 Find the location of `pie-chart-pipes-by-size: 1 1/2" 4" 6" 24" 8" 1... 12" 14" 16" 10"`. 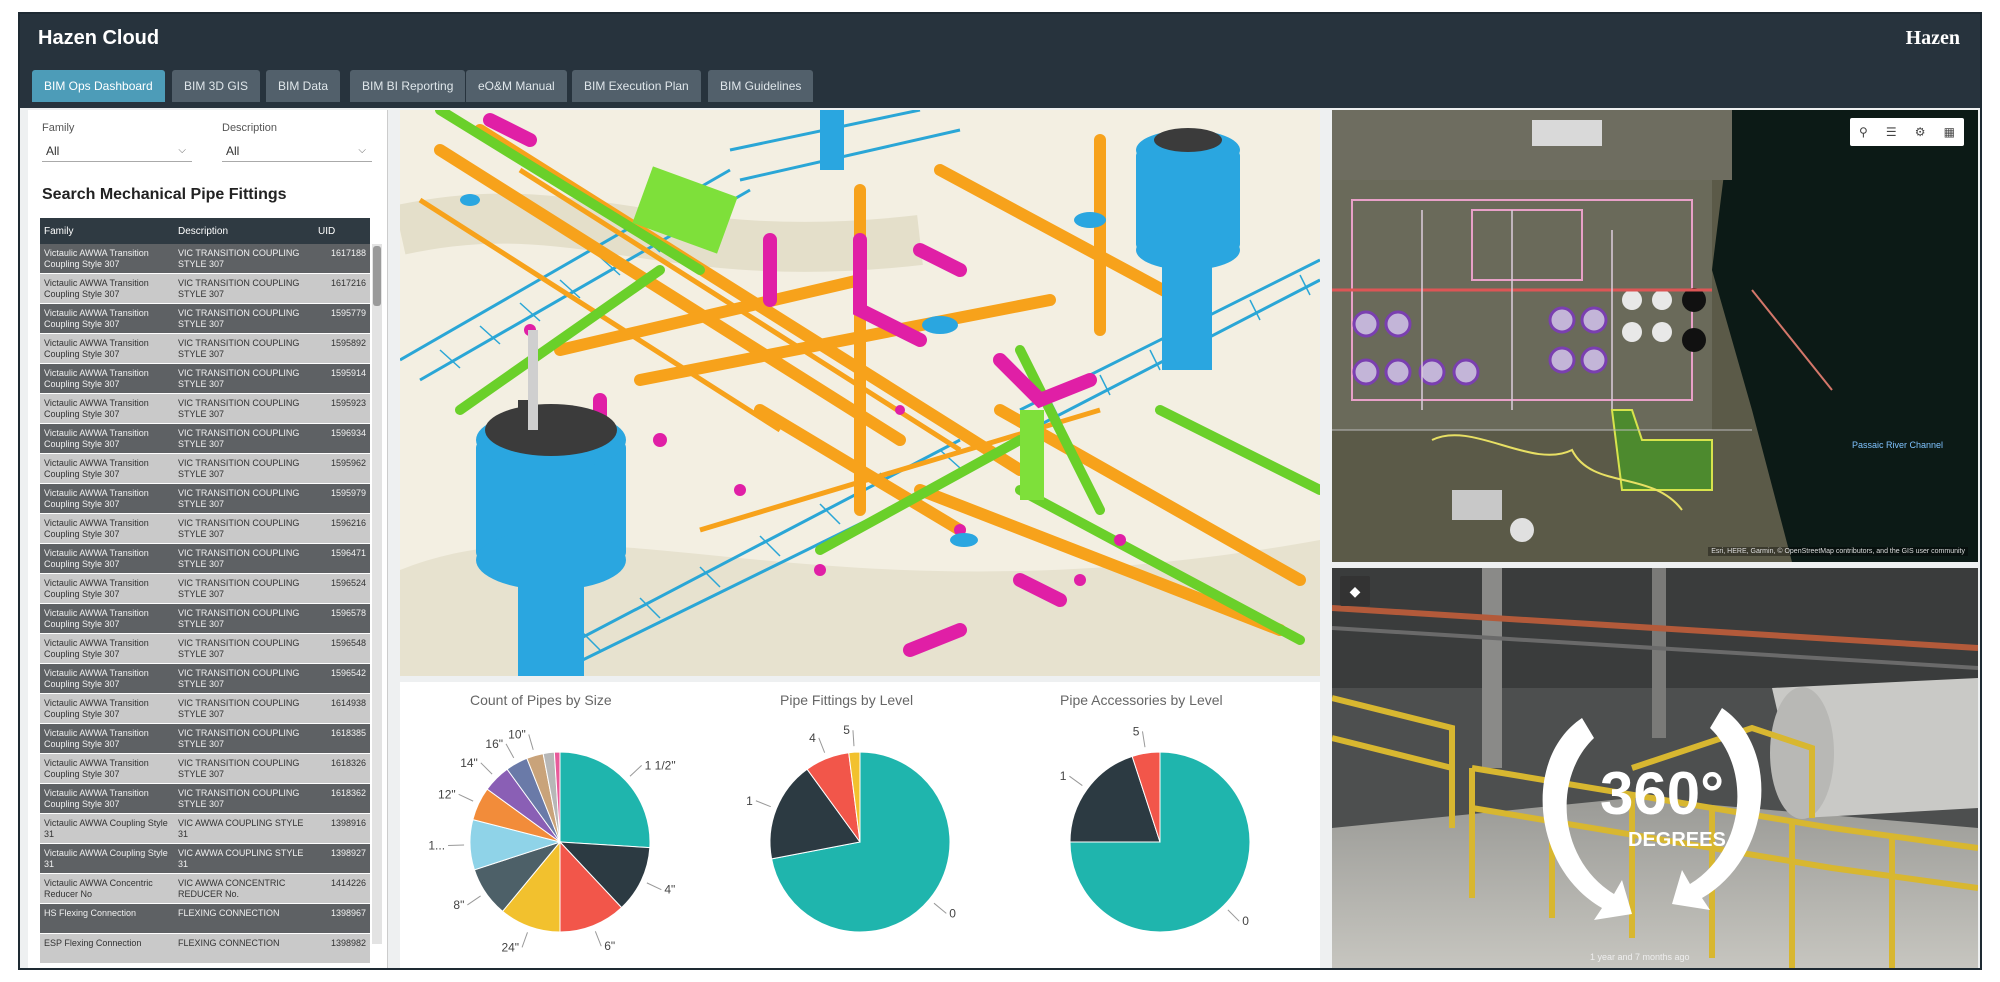

pie-chart-pipes-by-size: 1 1/2" 4" 6" 24" 8" 1... 12" 14" 16" 10" is located at coordinates (560, 844).